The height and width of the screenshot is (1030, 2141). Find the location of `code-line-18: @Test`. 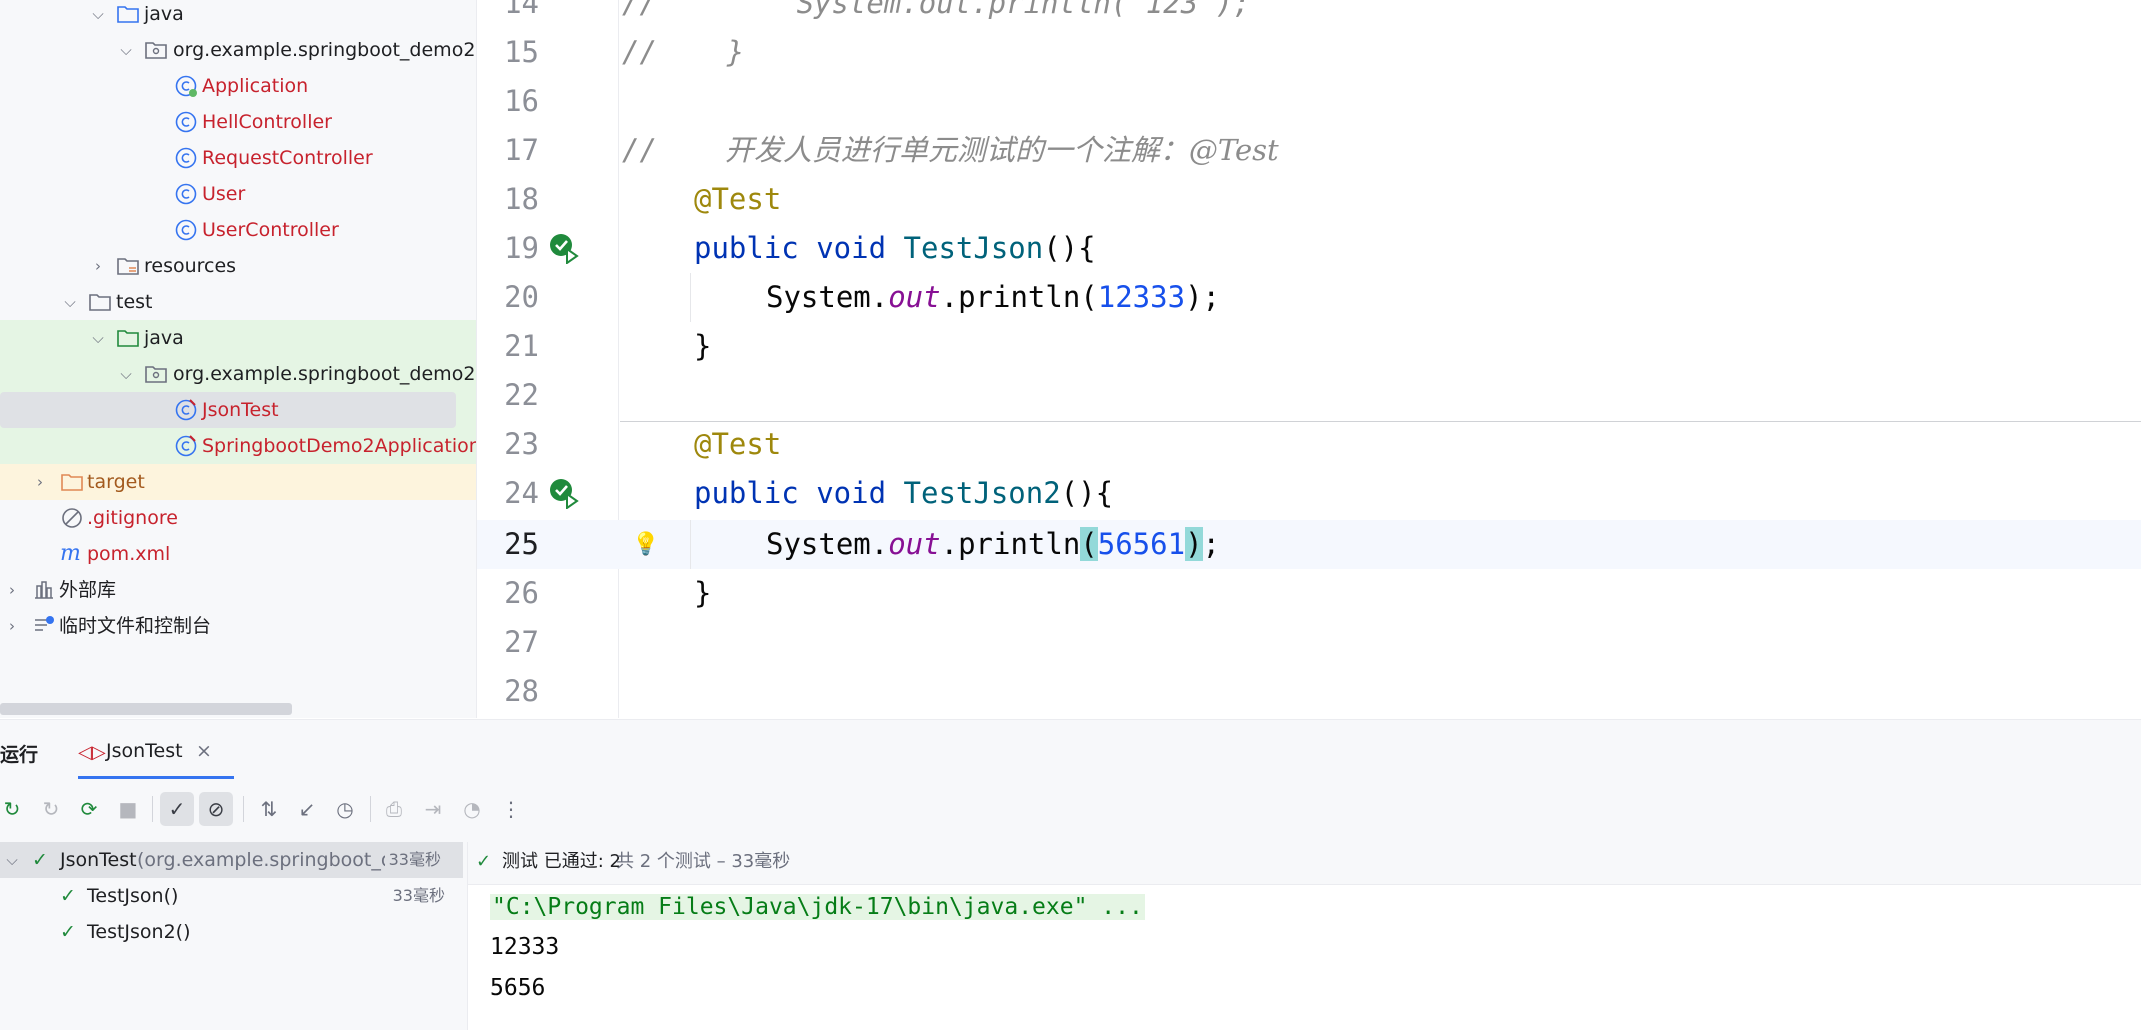

code-line-18: @Test is located at coordinates (737, 199).